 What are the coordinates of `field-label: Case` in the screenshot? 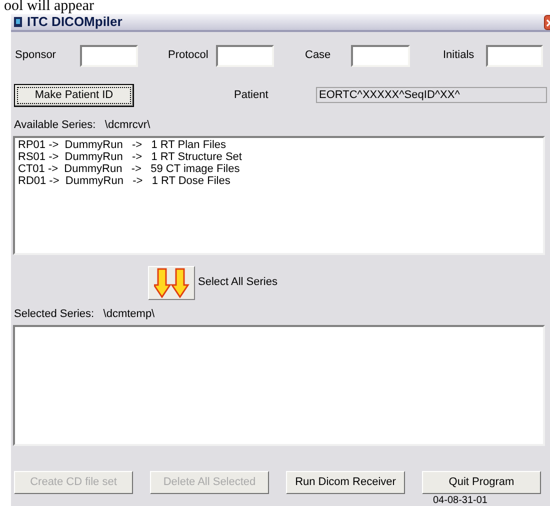 It's located at (318, 56).